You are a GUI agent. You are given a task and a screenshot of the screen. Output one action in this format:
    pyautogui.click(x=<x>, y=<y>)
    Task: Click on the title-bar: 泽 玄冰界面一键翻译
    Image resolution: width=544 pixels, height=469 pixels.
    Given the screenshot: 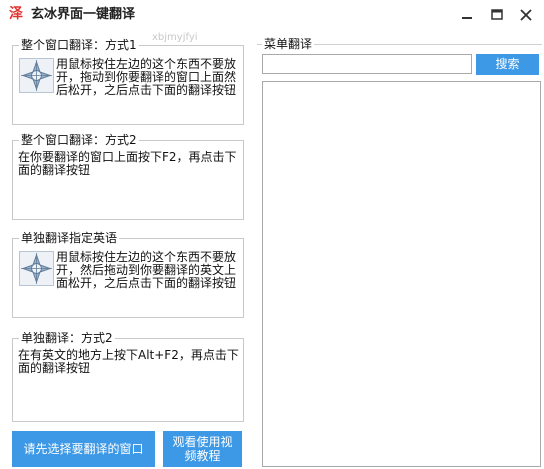 What is the action you would take?
    pyautogui.click(x=272, y=15)
    